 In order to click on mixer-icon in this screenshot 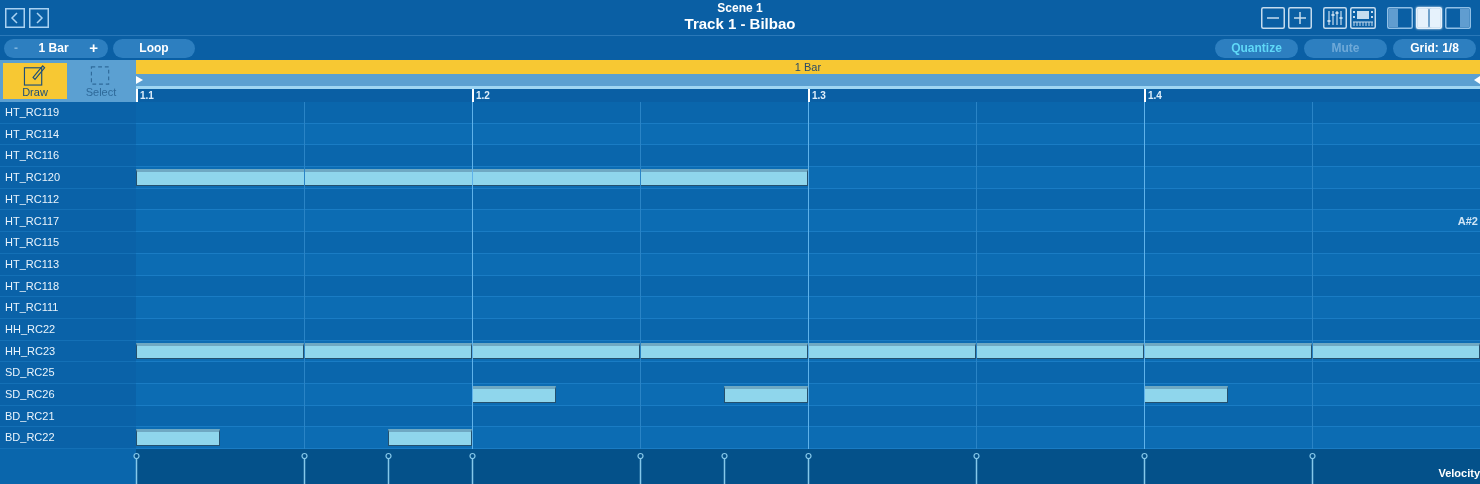, I will do `click(1335, 17)`.